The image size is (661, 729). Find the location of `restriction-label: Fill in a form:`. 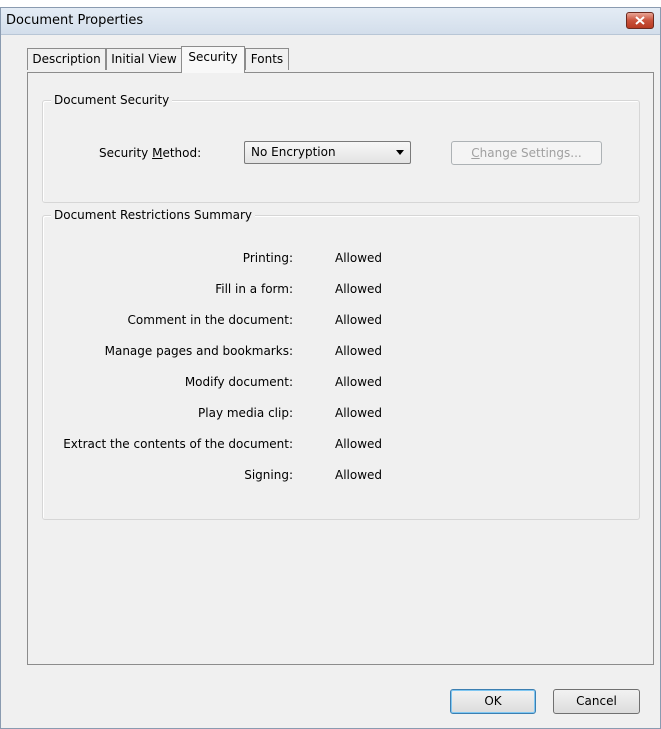

restriction-label: Fill in a form: is located at coordinates (254, 289).